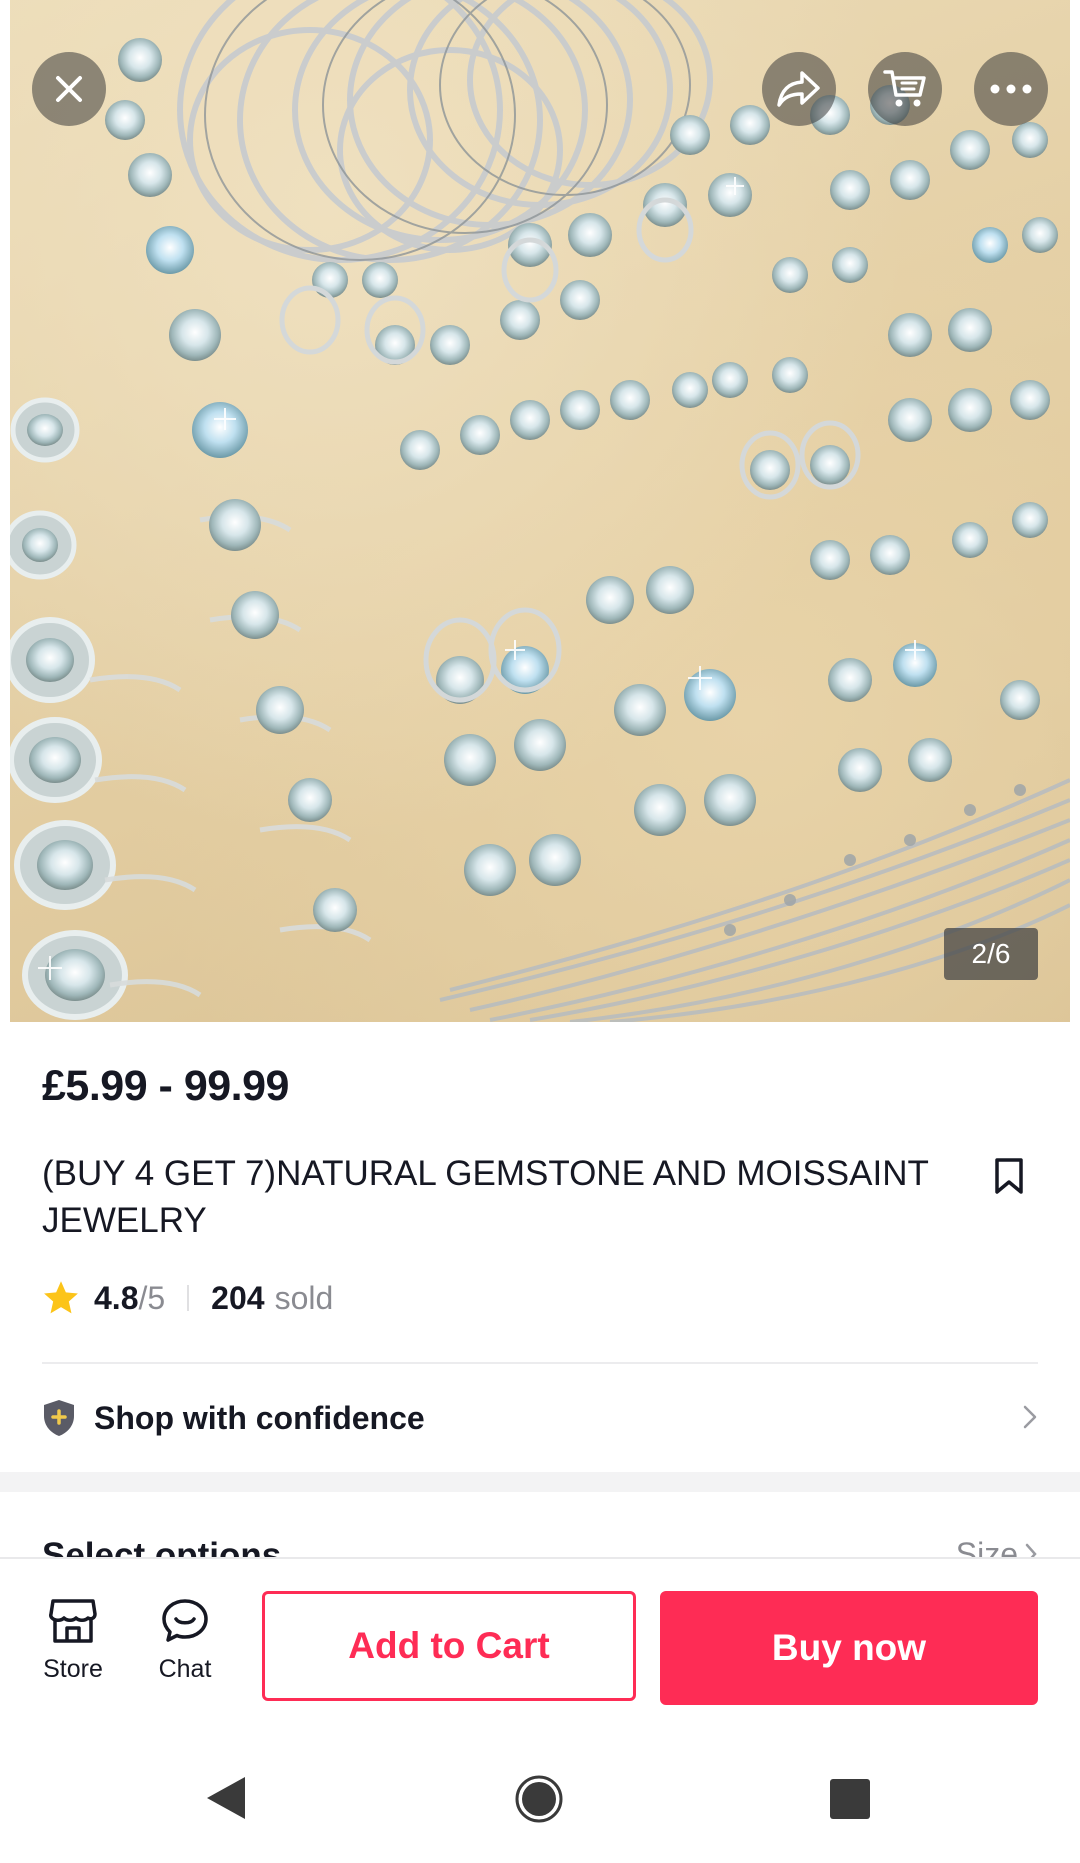  What do you see at coordinates (540, 1525) in the screenshot?
I see `select-options-row: Select options Size` at bounding box center [540, 1525].